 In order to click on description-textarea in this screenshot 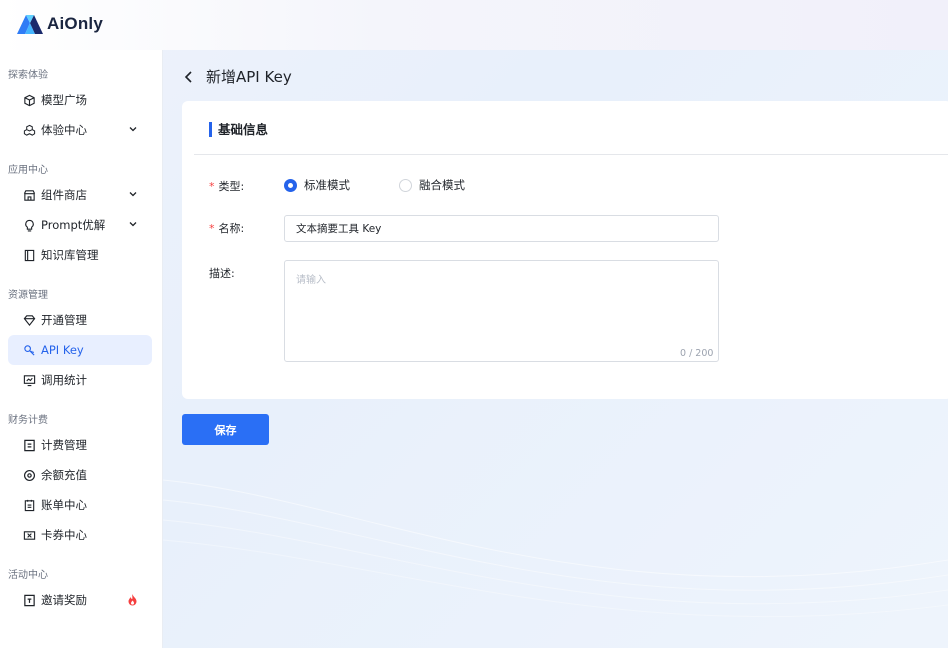, I will do `click(501, 311)`.